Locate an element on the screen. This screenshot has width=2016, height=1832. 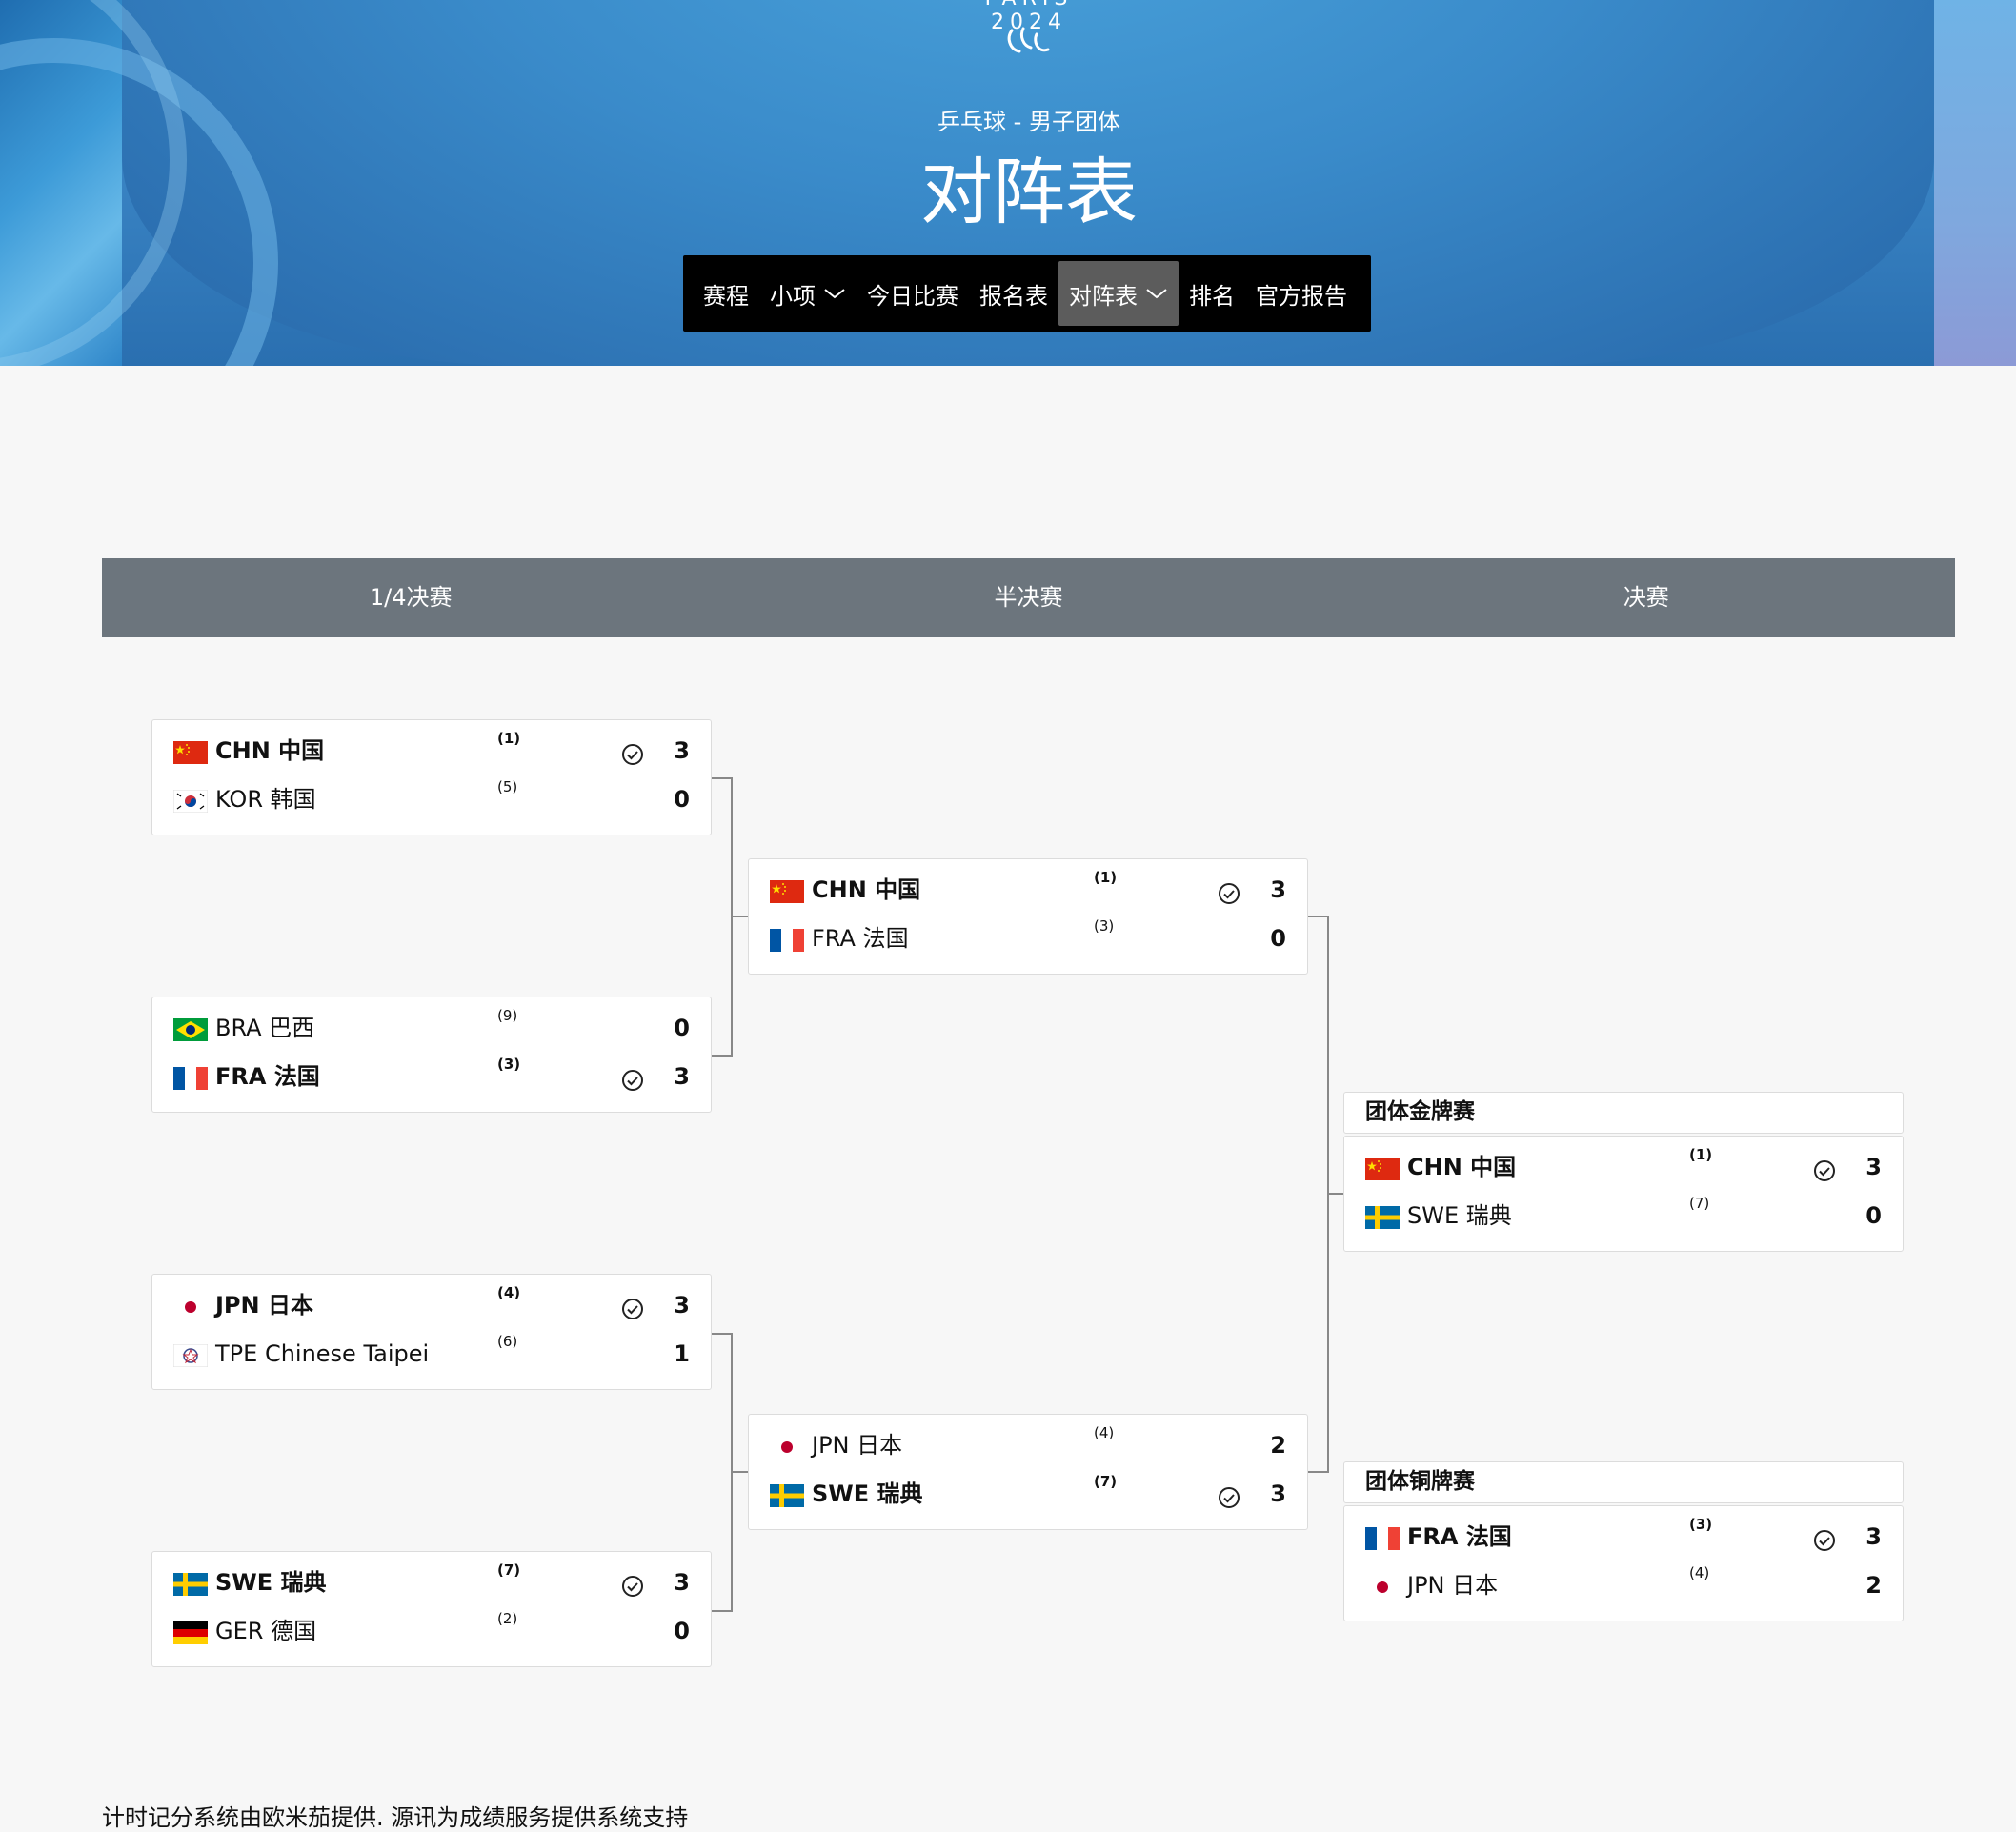
team-score: 2 is located at coordinates (1873, 1585).